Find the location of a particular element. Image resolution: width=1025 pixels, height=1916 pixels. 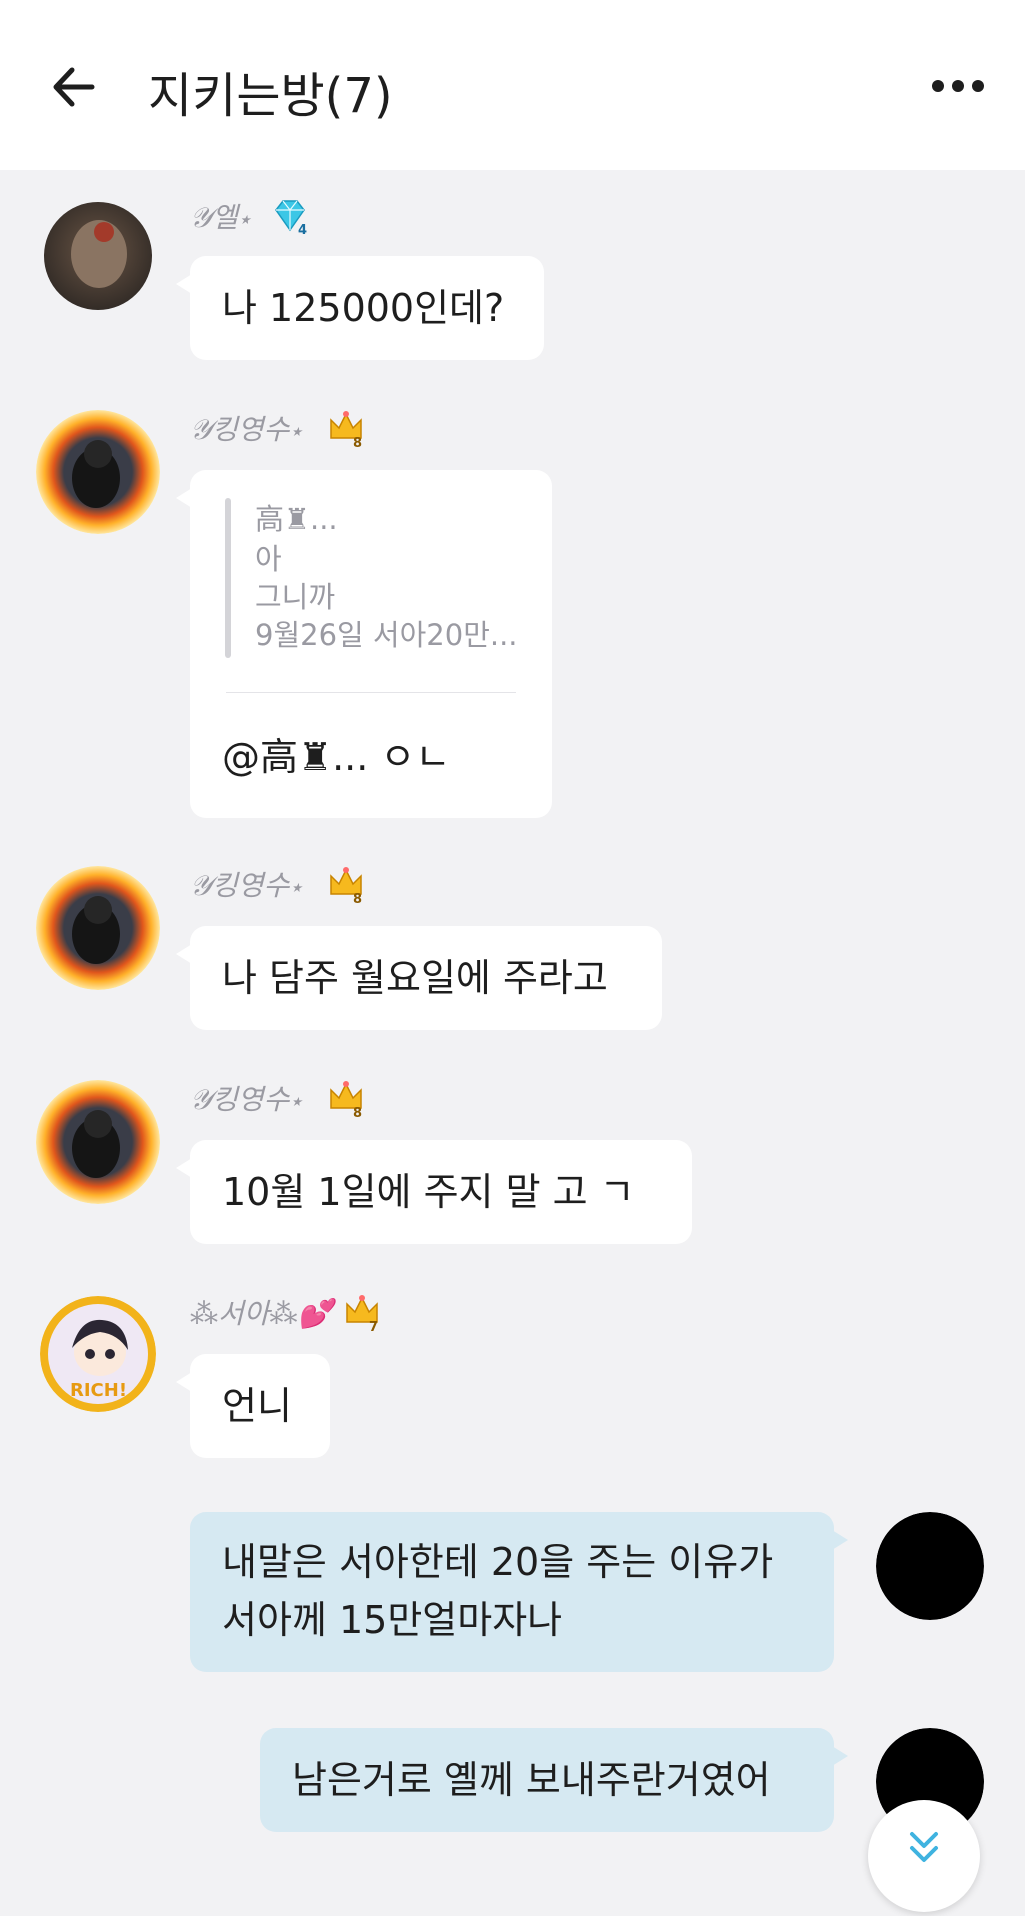

double-chevron-down-icon is located at coordinates (924, 1847).